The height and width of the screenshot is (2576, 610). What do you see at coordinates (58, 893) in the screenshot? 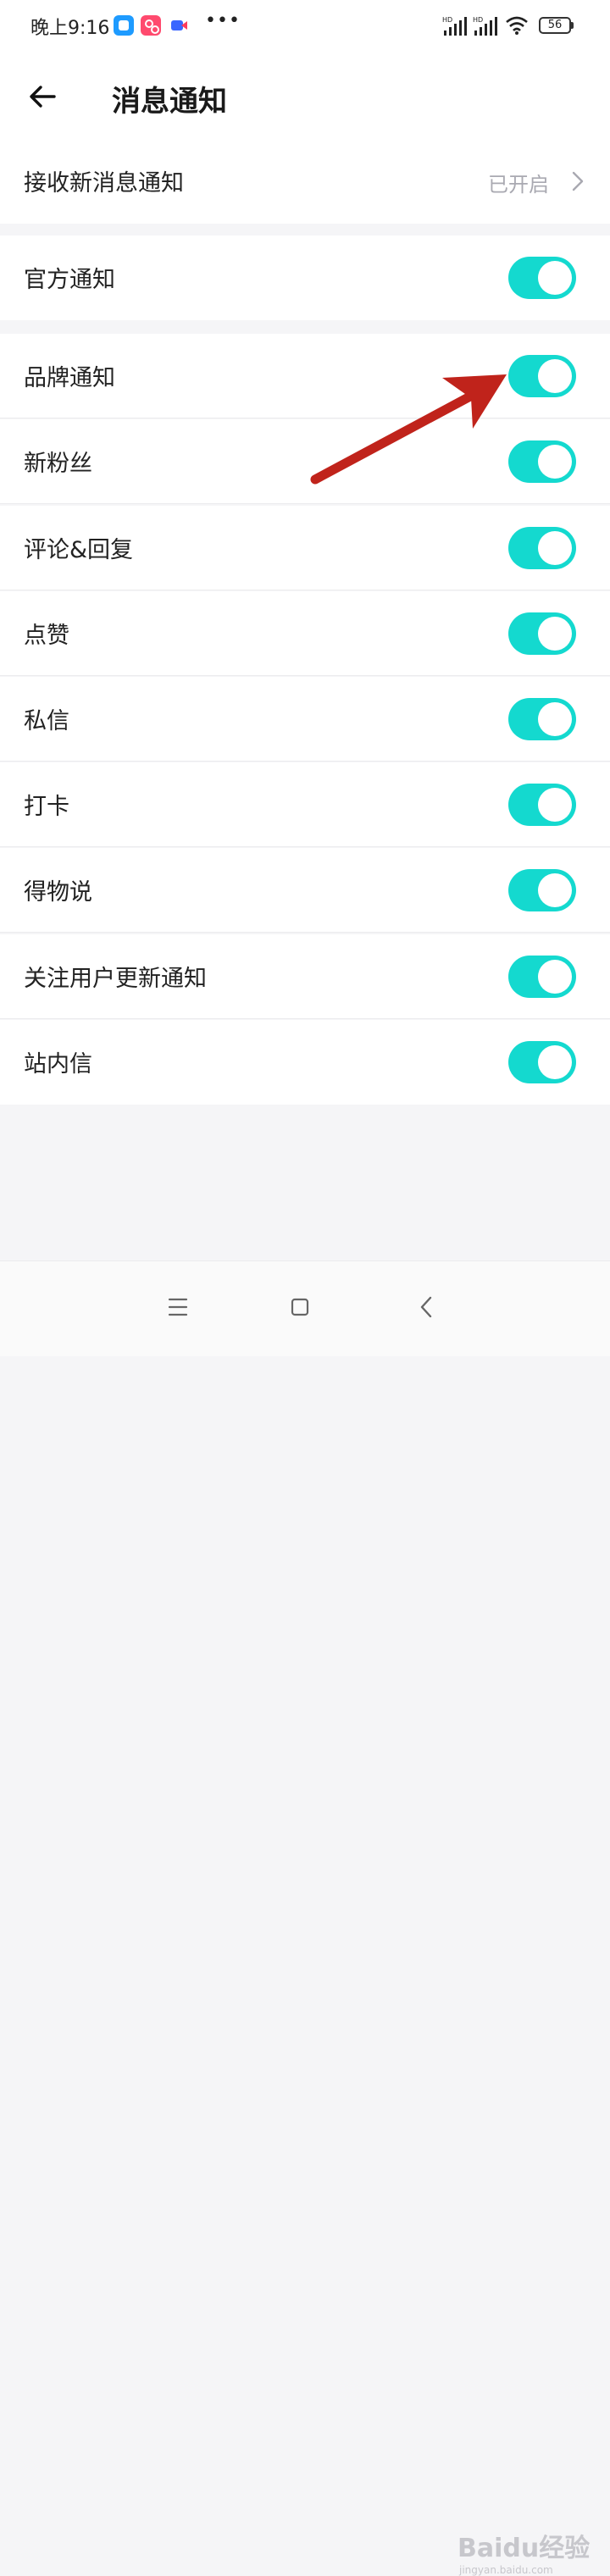
I see `setting-label: 得物说` at bounding box center [58, 893].